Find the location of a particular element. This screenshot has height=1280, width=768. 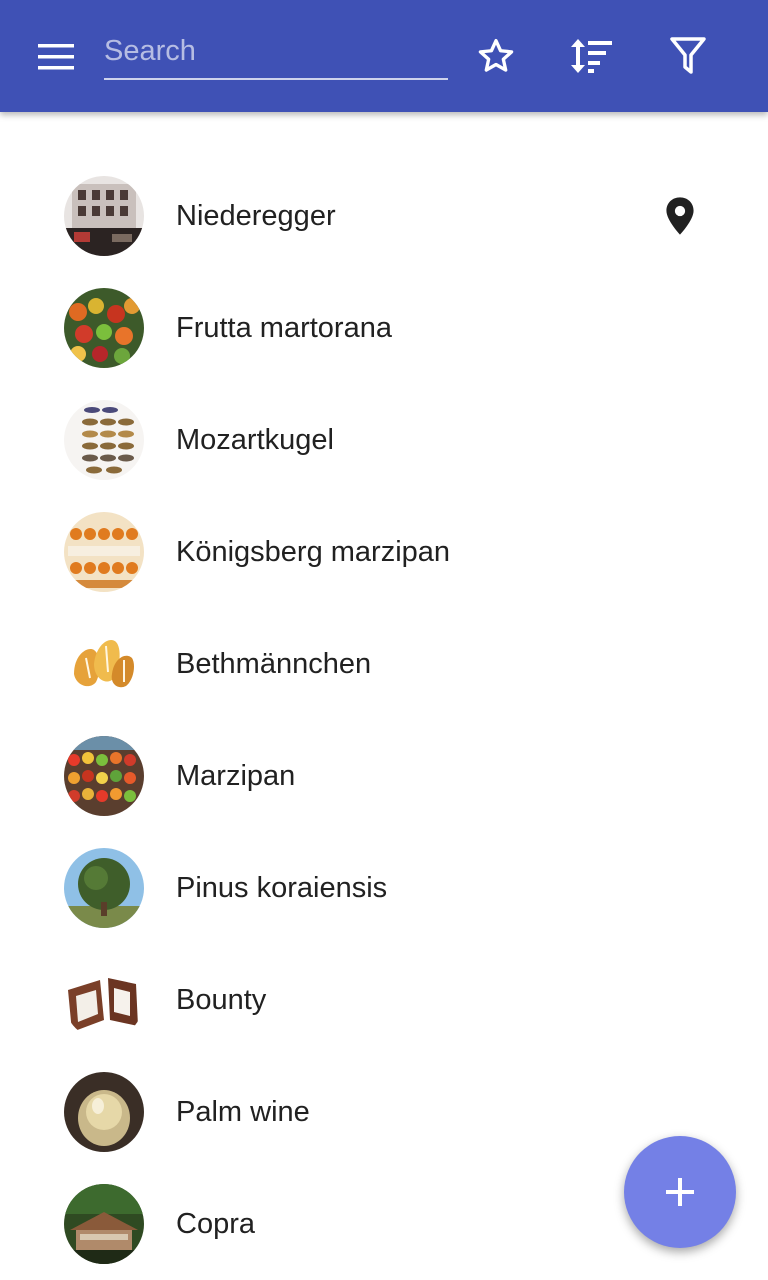

item-label: Bounty is located at coordinates (221, 1000).